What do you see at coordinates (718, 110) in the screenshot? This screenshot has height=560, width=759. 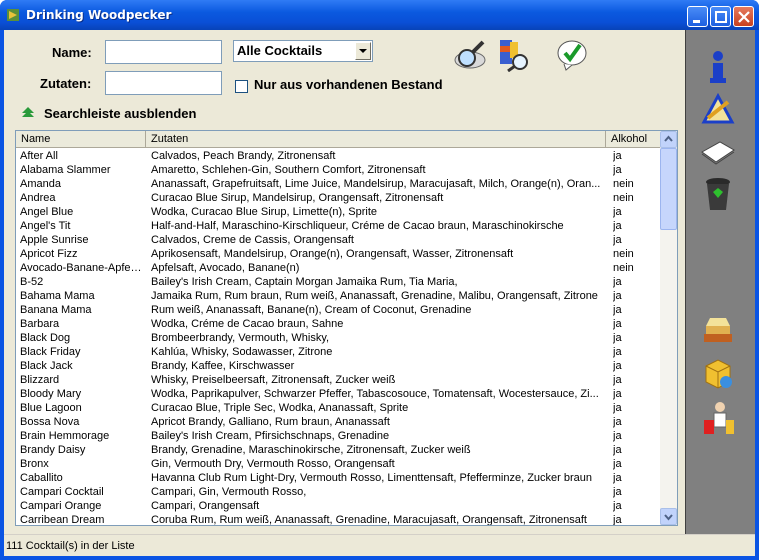 I see `edit-icon` at bounding box center [718, 110].